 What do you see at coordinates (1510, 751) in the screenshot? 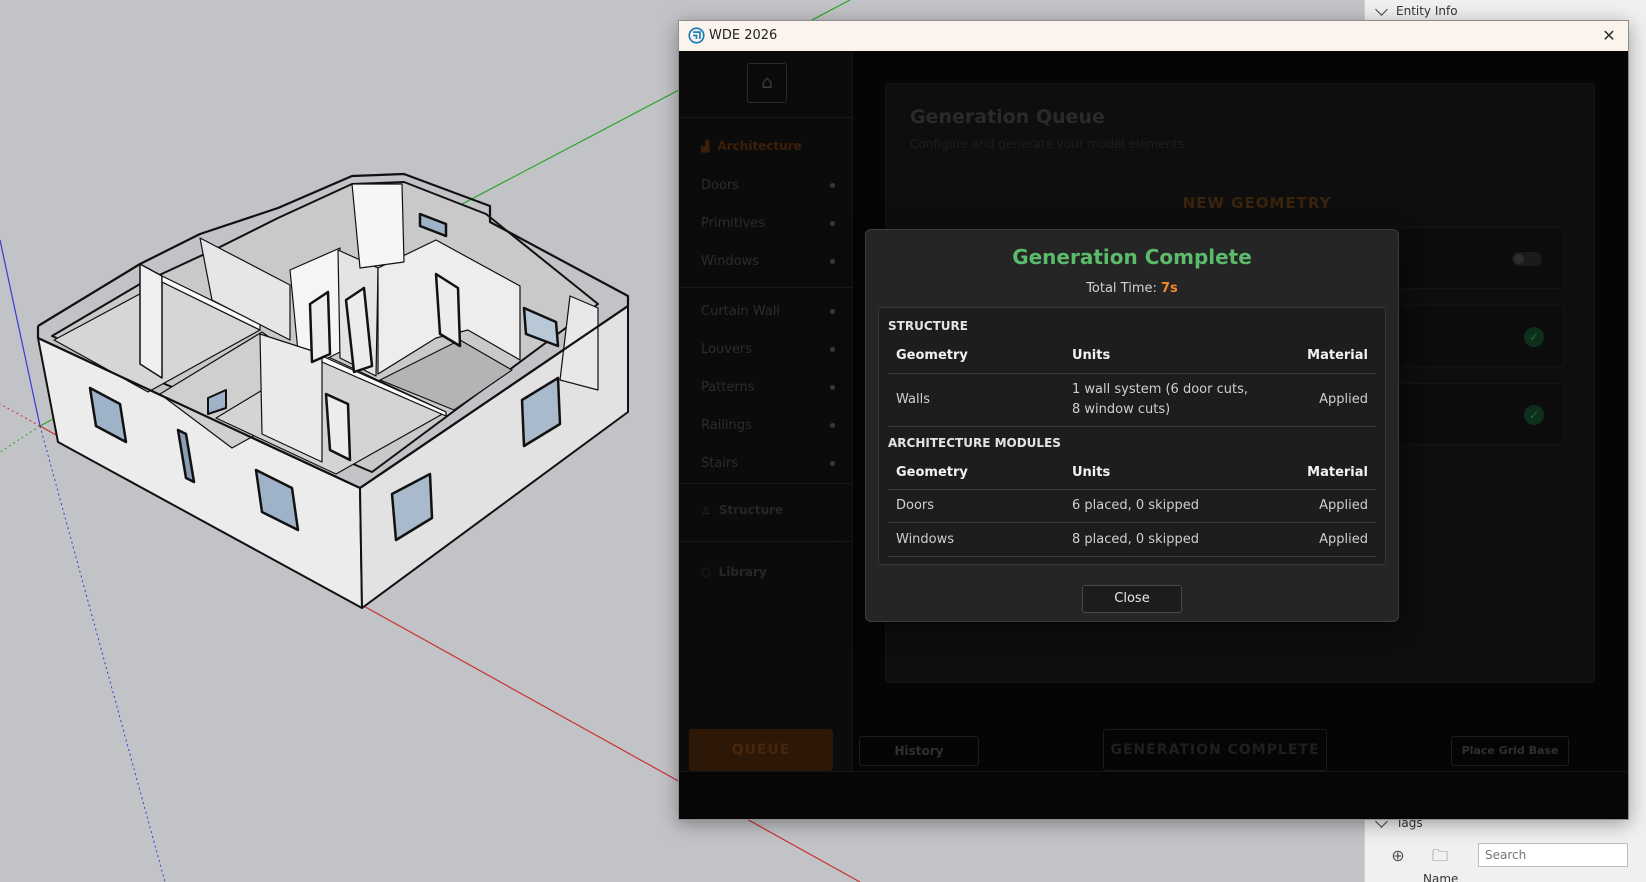
I see `place-grid-base-button: Place Grid Base` at bounding box center [1510, 751].